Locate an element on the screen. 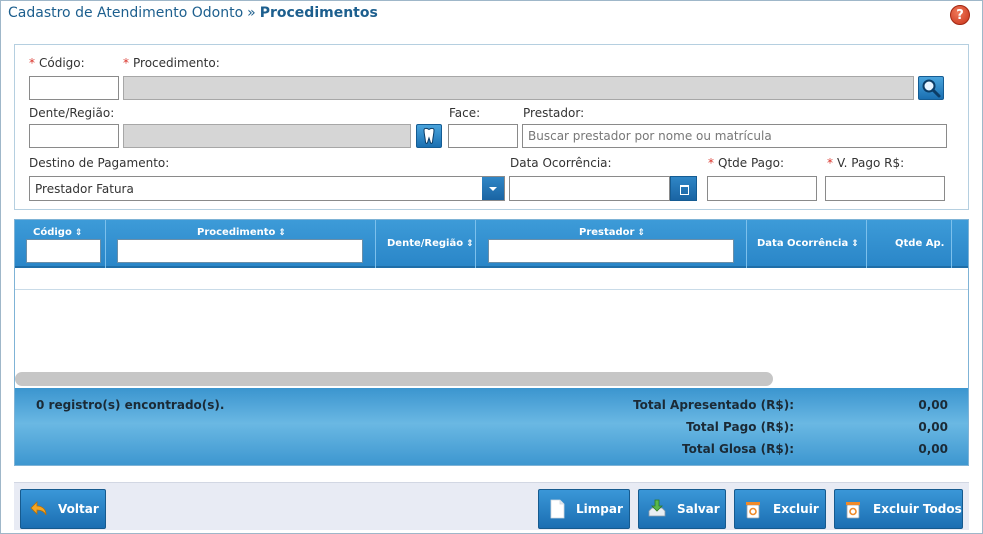  total-pago-value: 0,00 is located at coordinates (933, 427).